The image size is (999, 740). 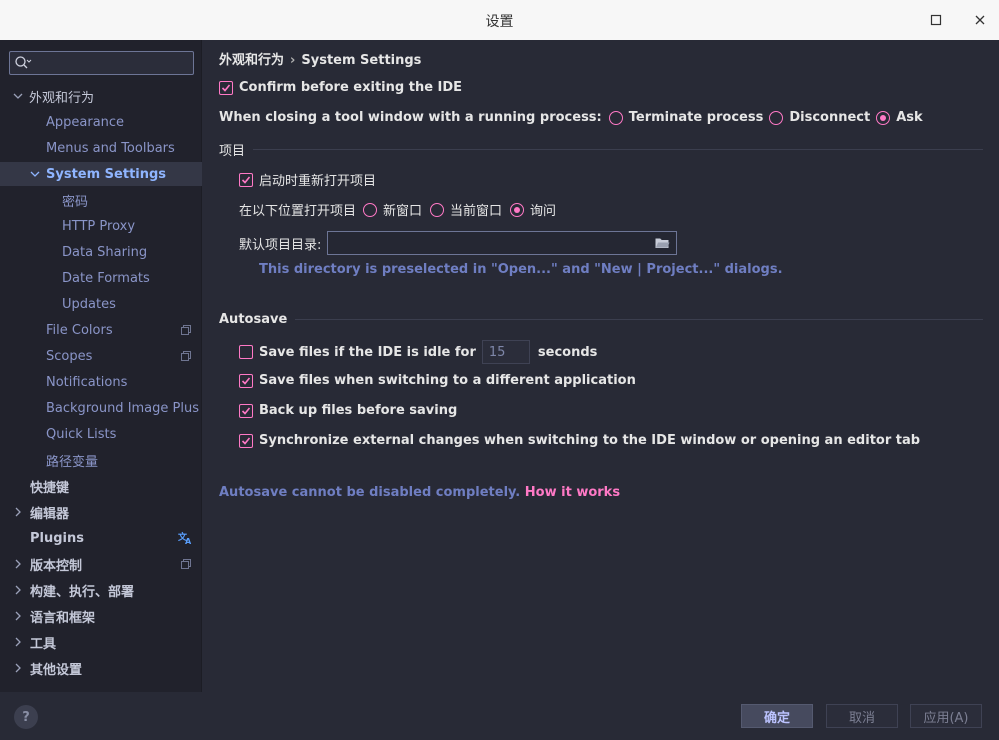 I want to click on reopen-projects-row: 启动时重新打开项目, so click(x=307, y=179).